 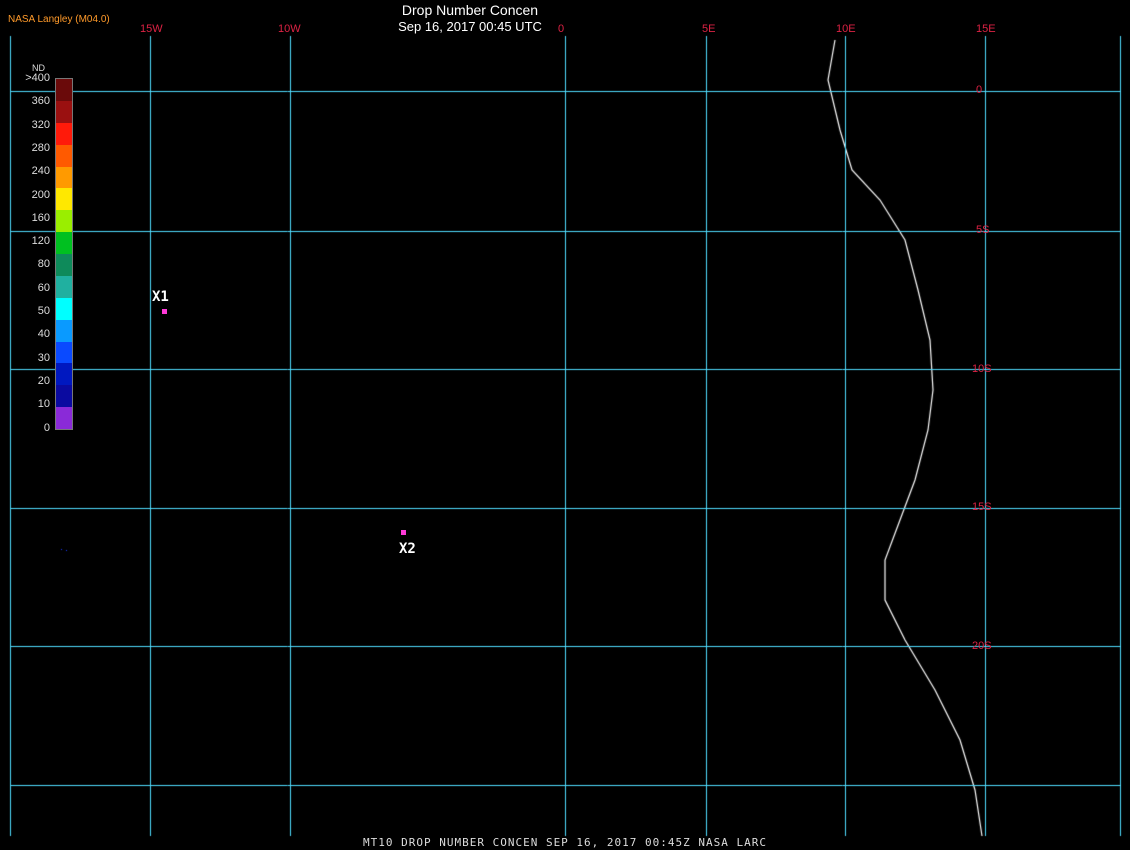 I want to click on lon-label-10w: 10W, so click(x=289, y=29).